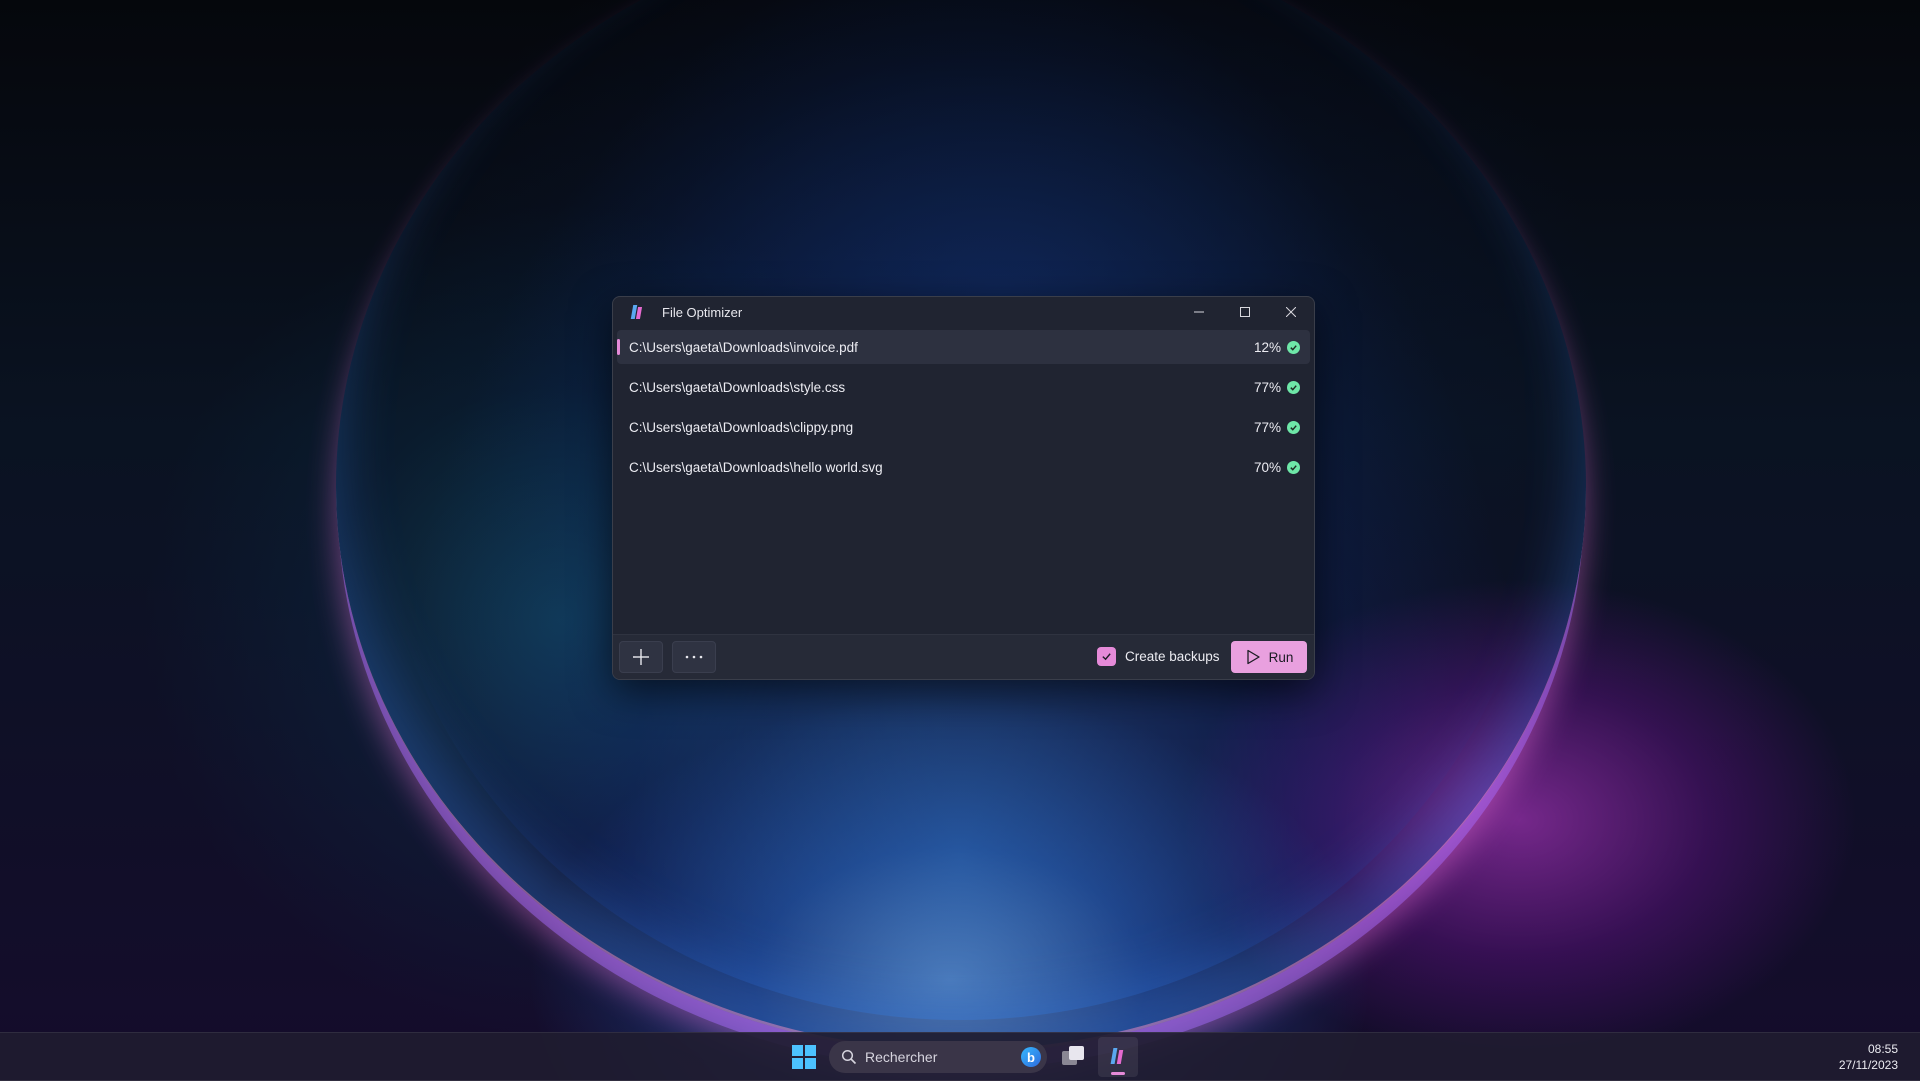 Image resolution: width=1920 pixels, height=1081 pixels. I want to click on minimize-button, so click(1199, 312).